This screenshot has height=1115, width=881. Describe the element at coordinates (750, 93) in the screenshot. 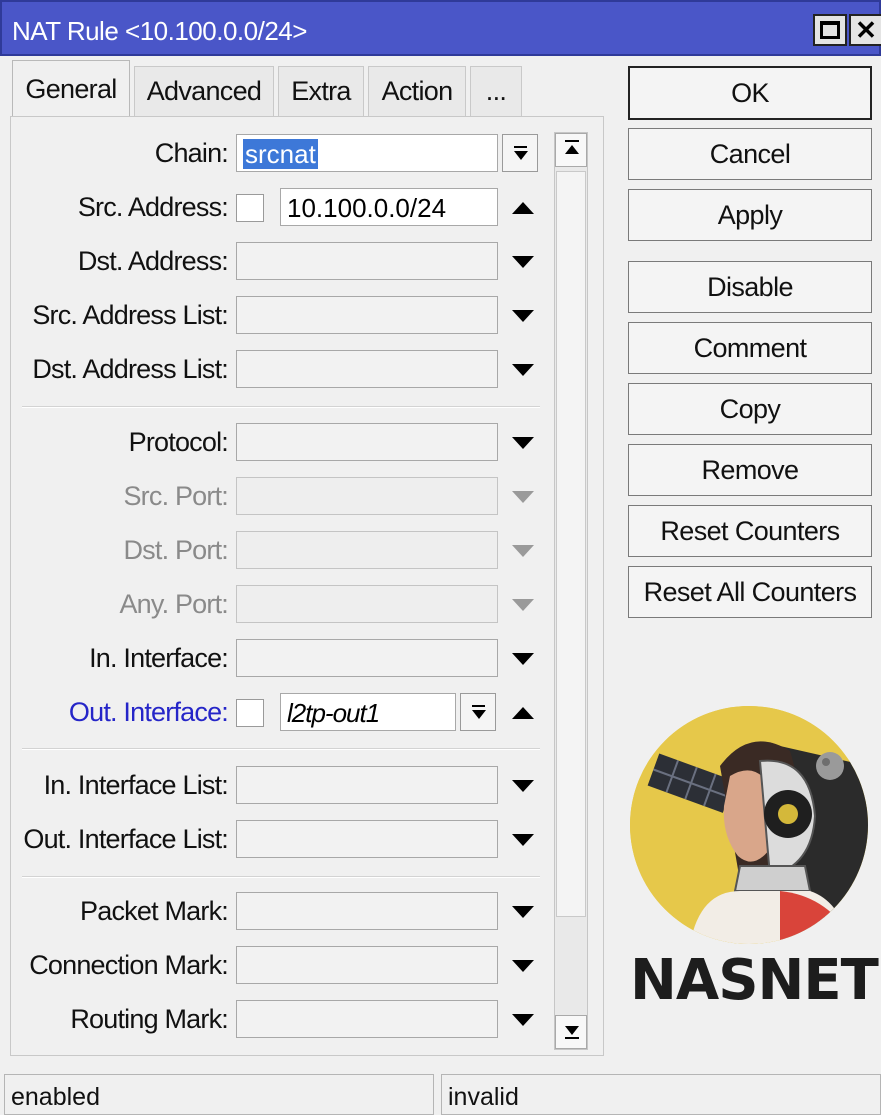

I see `ok-button: OK` at that location.